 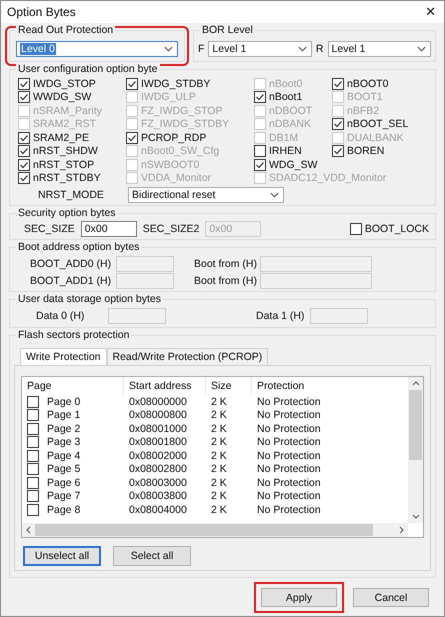 What do you see at coordinates (72, 137) in the screenshot?
I see `option-checkbox: SRAM2_PE` at bounding box center [72, 137].